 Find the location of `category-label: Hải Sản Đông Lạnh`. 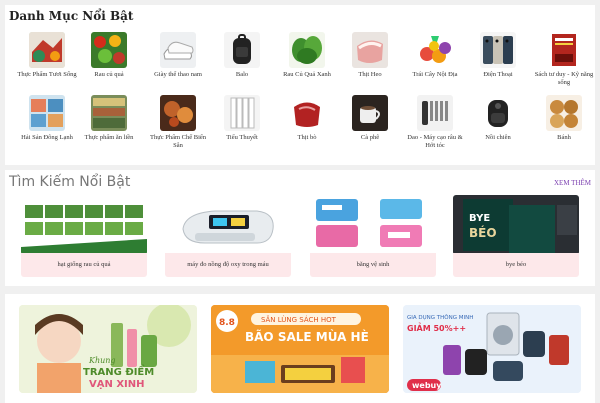

category-label: Hải Sản Đông Lạnh is located at coordinates (47, 137).